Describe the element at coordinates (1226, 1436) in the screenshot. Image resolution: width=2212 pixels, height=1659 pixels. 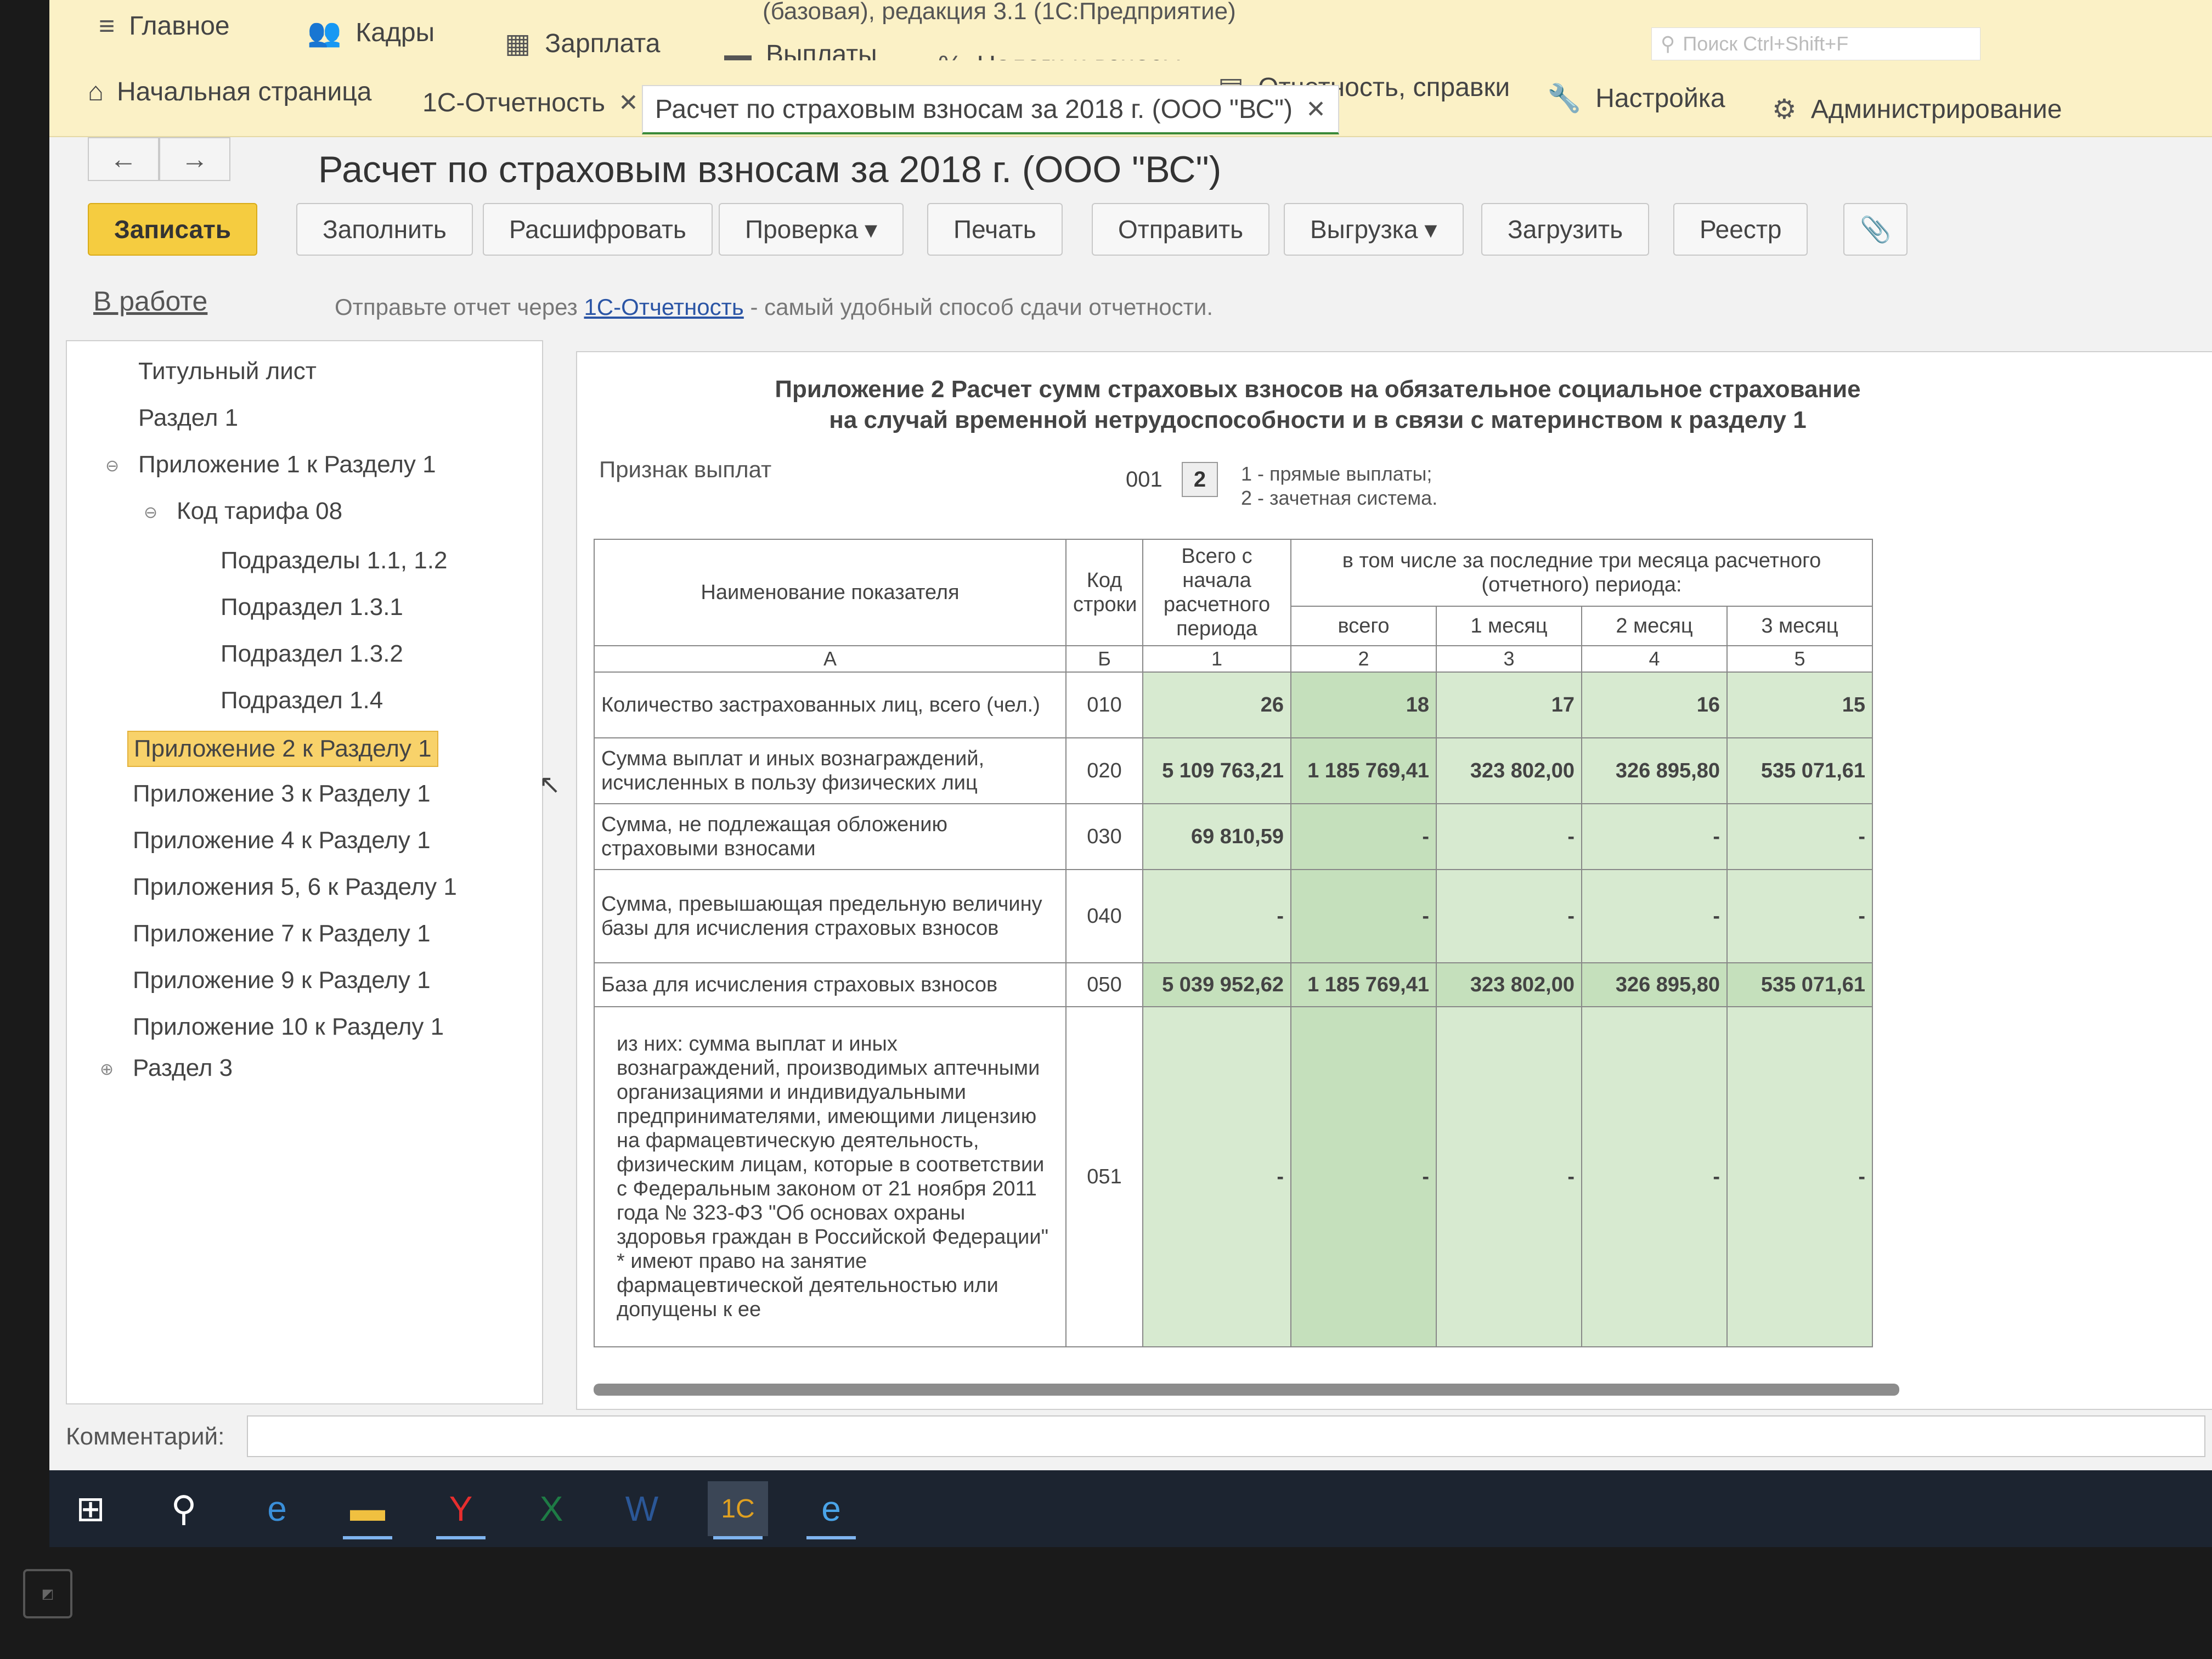
I see `comment-field` at that location.